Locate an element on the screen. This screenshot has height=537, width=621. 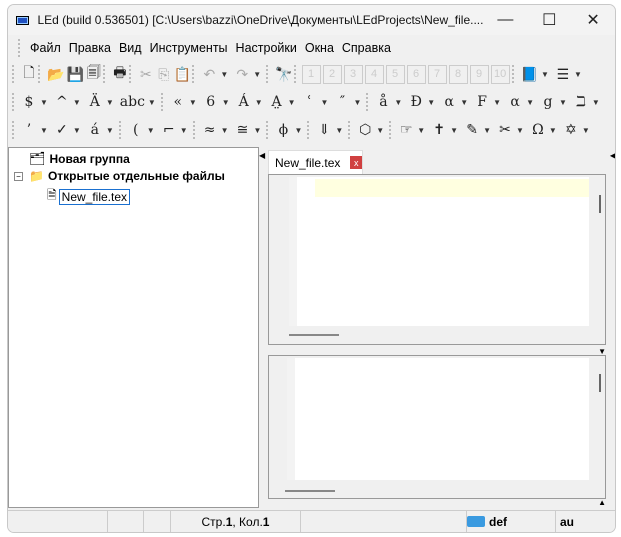
menu-item-4: Настройки is located at coordinates (266, 48).